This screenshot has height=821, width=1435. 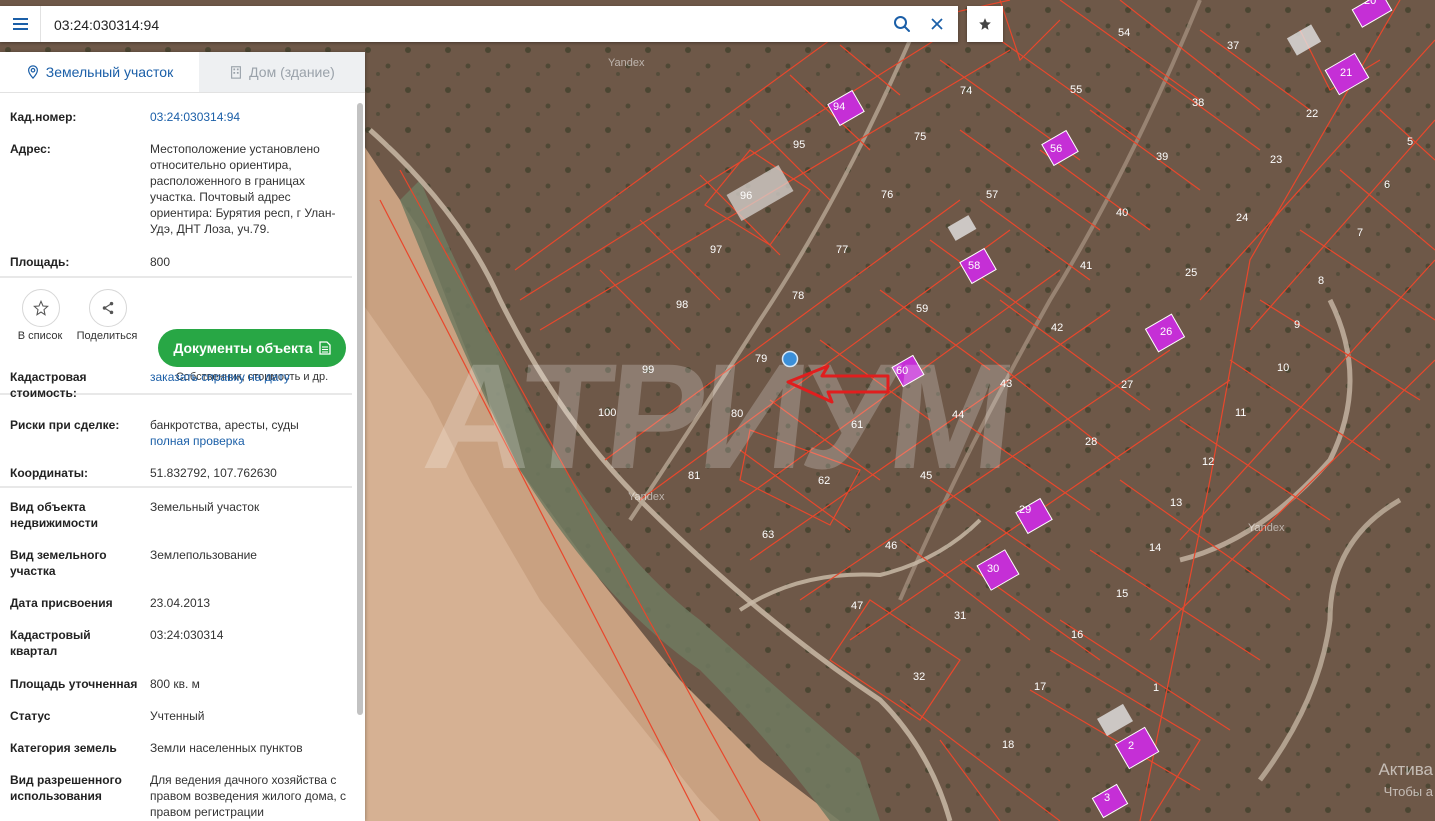 I want to click on plot-number-97: 97, so click(x=716, y=250).